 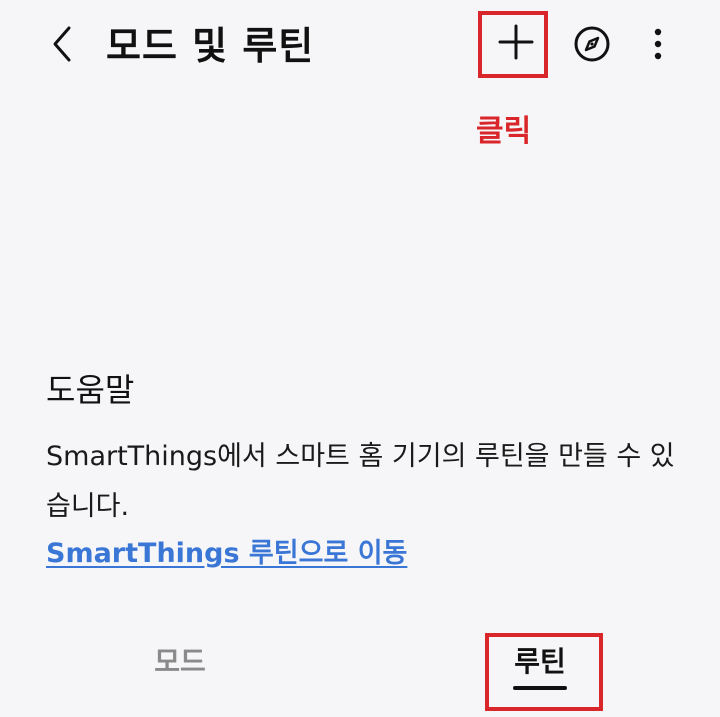 What do you see at coordinates (360, 481) in the screenshot?
I see `help-text: SmartThings에서 스마트 홈 기기의 루틴을 만들 수 있습니다.` at bounding box center [360, 481].